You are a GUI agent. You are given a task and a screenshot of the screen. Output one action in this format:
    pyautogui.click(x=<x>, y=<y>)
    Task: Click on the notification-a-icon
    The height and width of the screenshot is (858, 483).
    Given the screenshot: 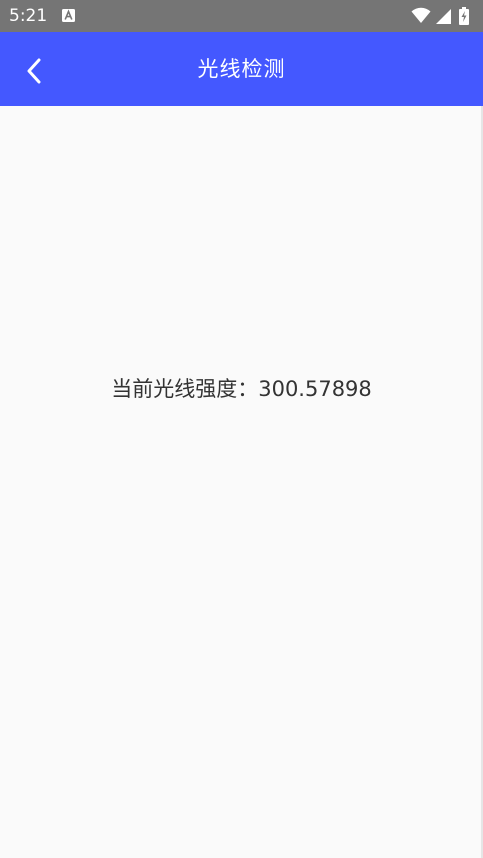 What is the action you would take?
    pyautogui.click(x=68, y=15)
    